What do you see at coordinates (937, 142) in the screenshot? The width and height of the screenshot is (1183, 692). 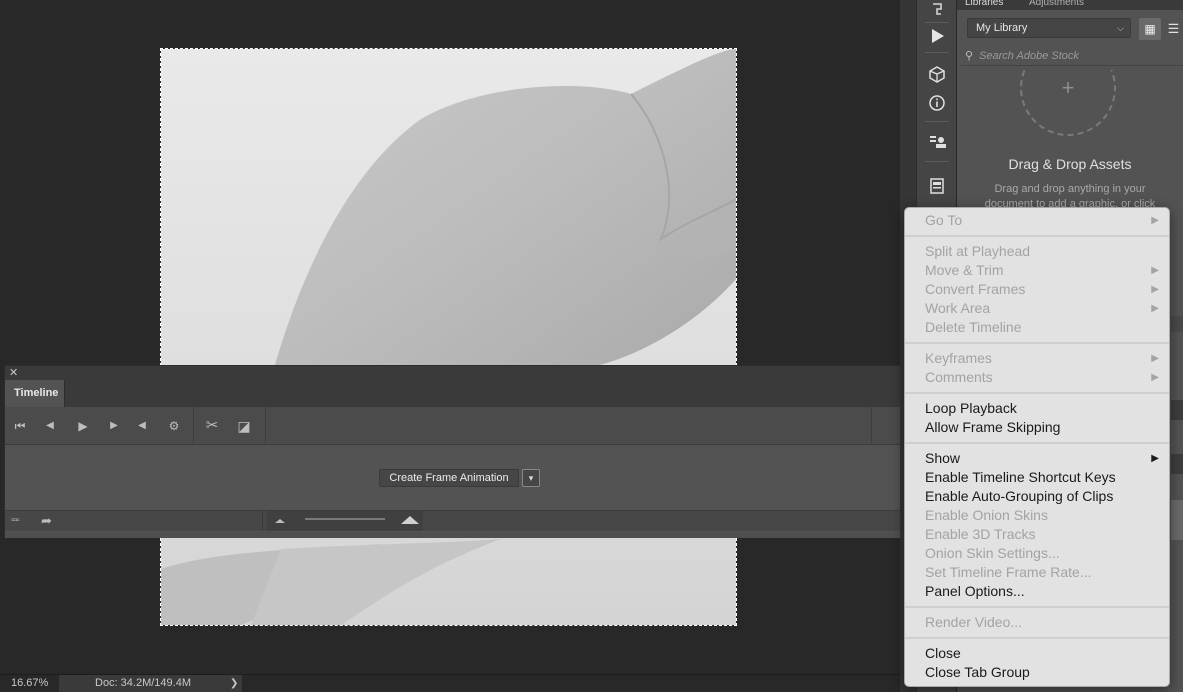 I see `layer-comps-icon` at bounding box center [937, 142].